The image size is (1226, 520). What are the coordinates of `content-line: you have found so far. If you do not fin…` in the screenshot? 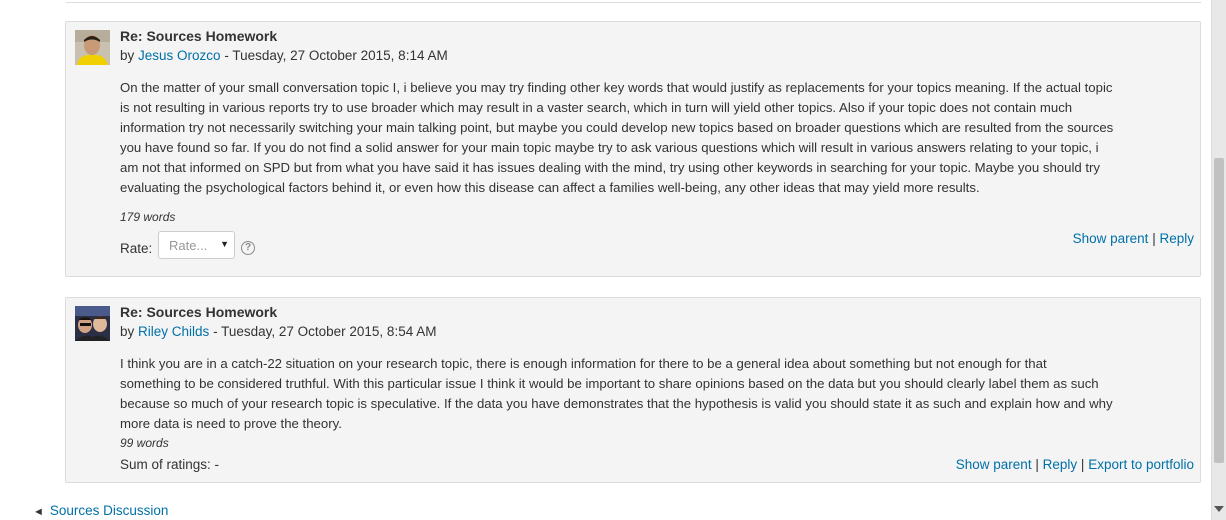 It's located at (609, 147).